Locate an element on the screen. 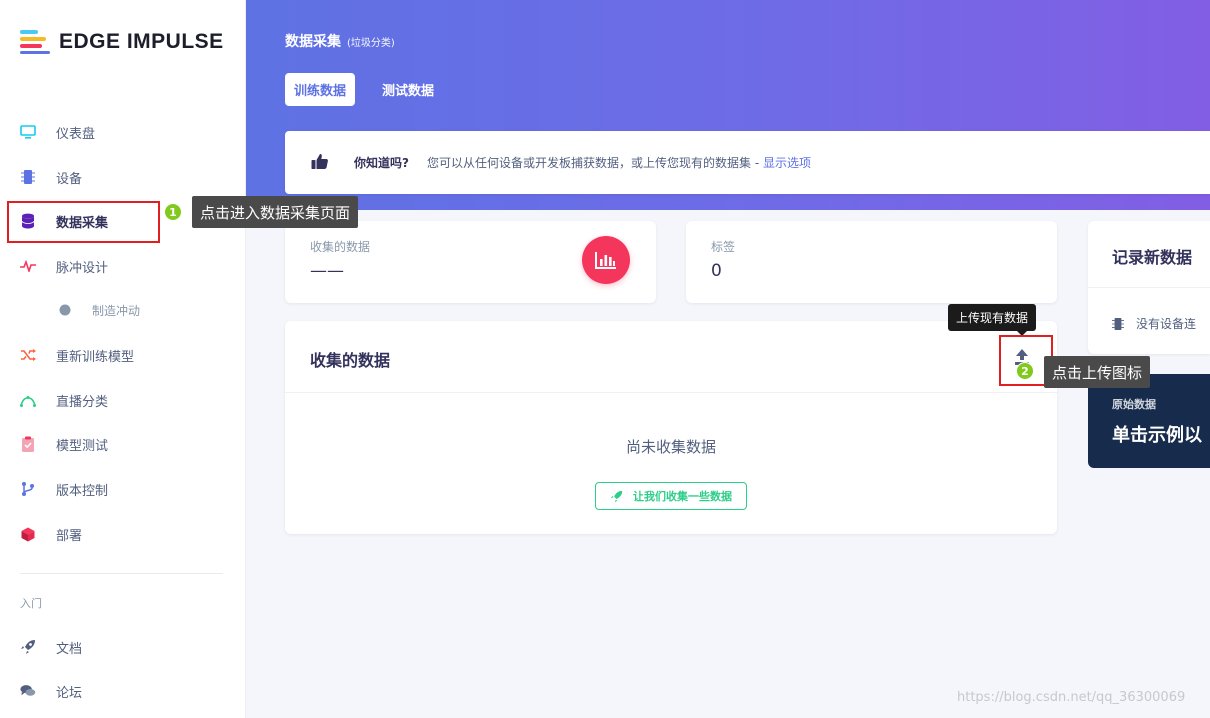 This screenshot has width=1210, height=718. sidebar-item-documentation: 文档 is located at coordinates (123, 647).